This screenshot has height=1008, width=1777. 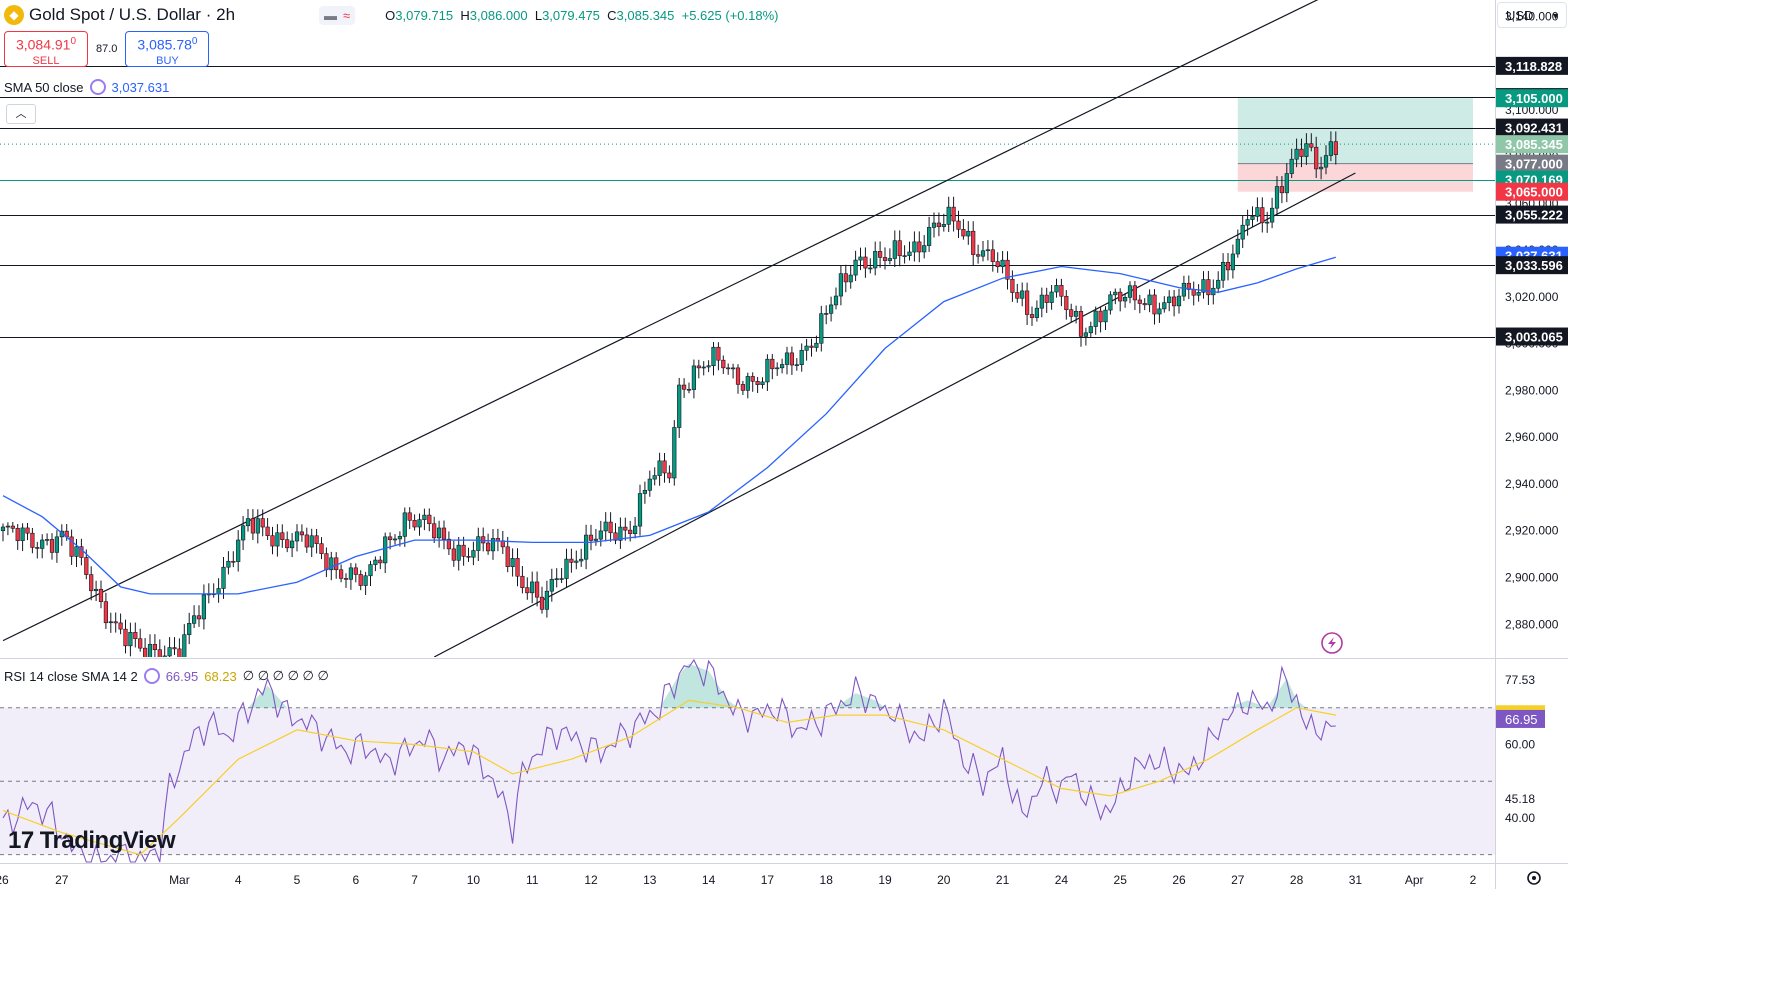 What do you see at coordinates (225, 15) in the screenshot?
I see `interval-label: 2h` at bounding box center [225, 15].